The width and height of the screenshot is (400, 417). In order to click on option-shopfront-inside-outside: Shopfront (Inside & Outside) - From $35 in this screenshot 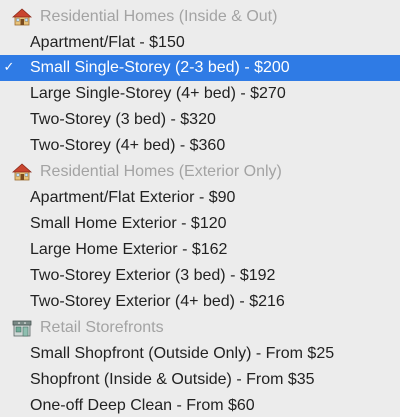, I will do `click(200, 380)`.